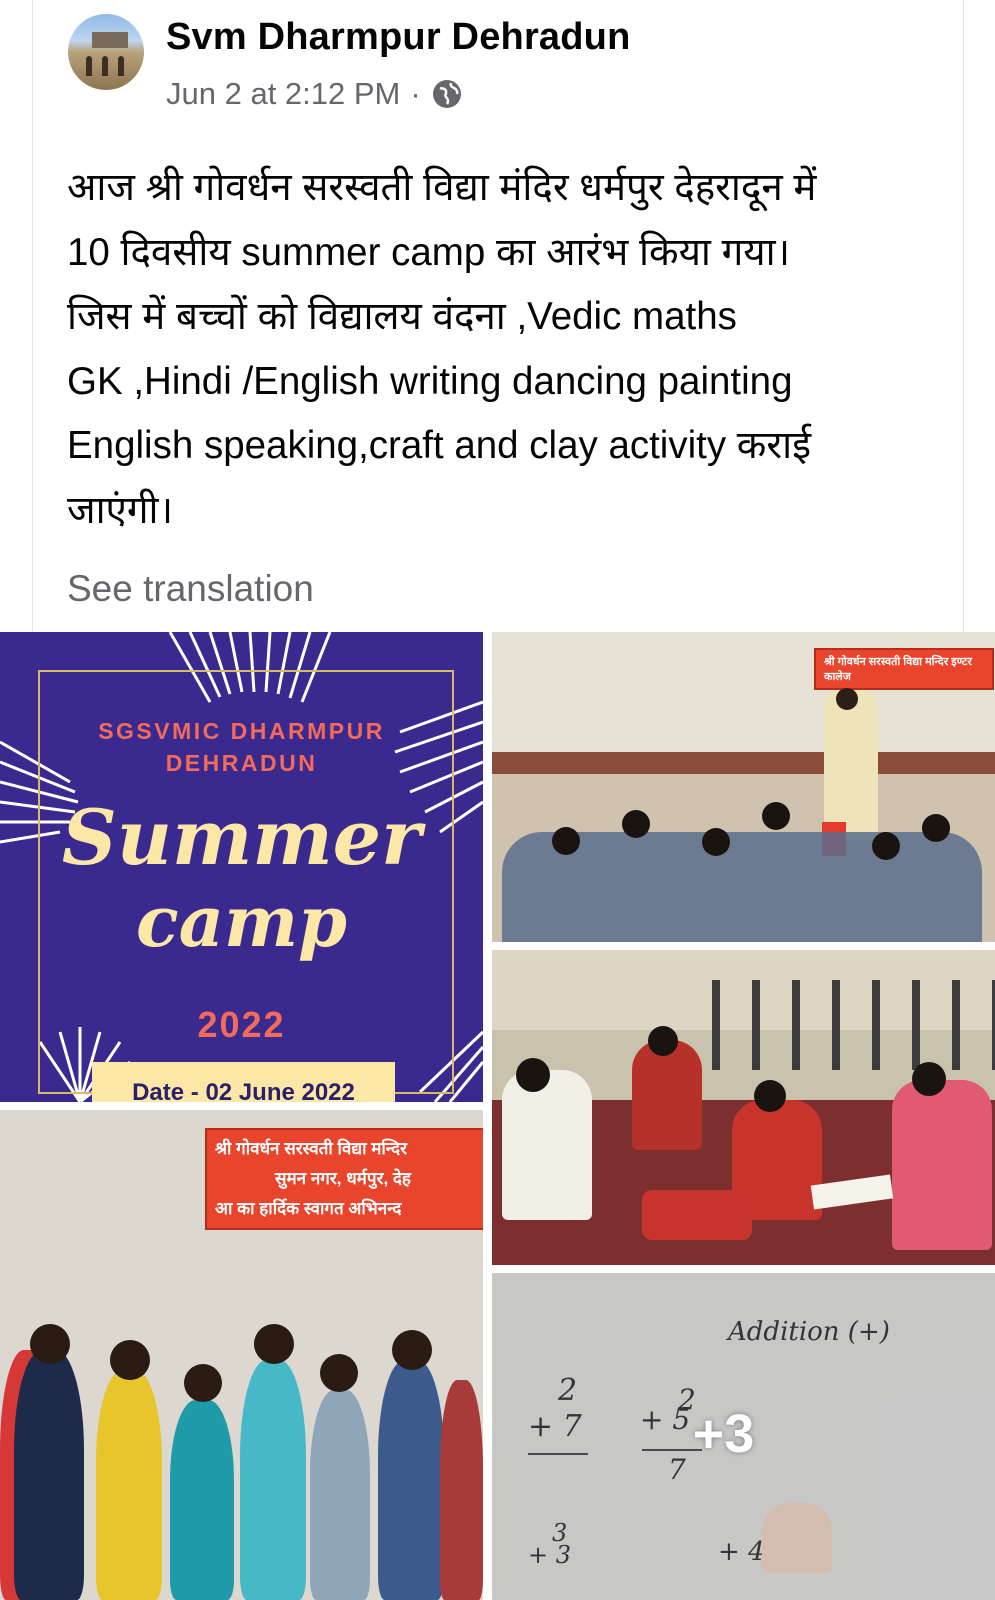 This screenshot has width=995, height=1600. Describe the element at coordinates (241, 731) in the screenshot. I see `poster-school-name: SGSVMIC DHARMPUR` at that location.